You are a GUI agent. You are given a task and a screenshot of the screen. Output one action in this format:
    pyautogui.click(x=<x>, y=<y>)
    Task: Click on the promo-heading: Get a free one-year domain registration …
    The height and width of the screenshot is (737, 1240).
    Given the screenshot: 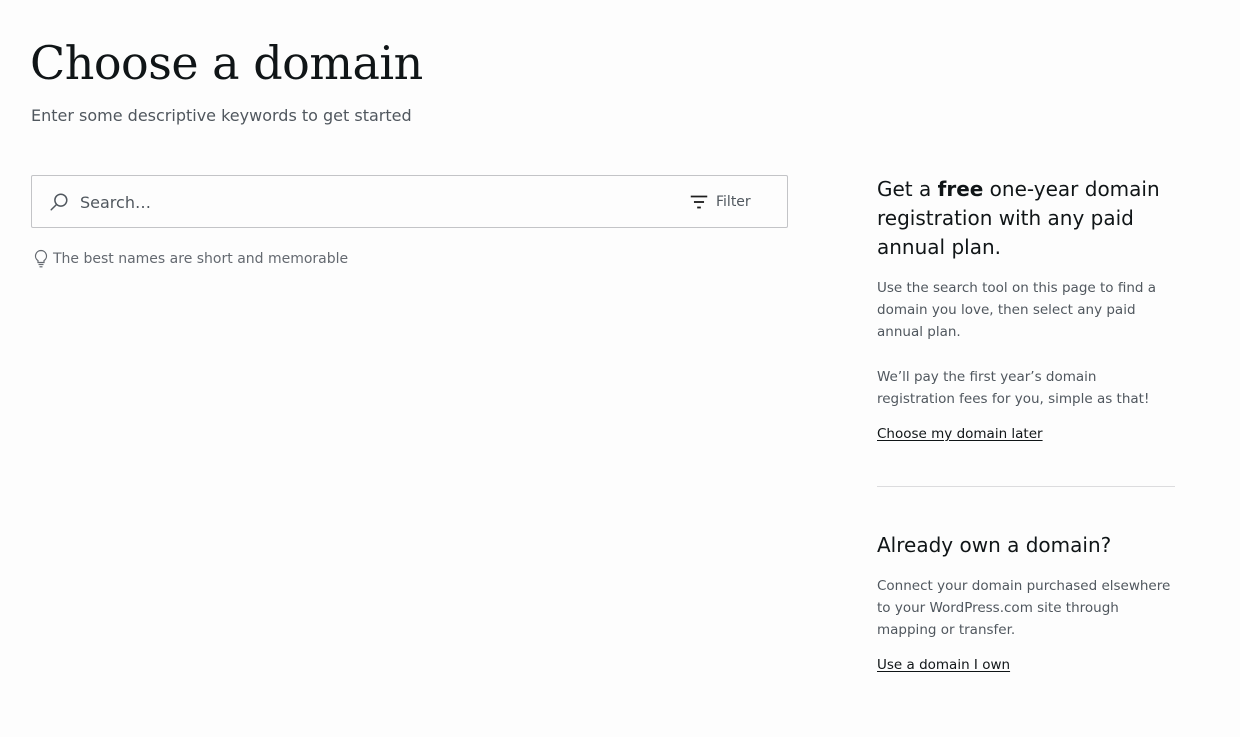 What is the action you would take?
    pyautogui.click(x=1026, y=218)
    